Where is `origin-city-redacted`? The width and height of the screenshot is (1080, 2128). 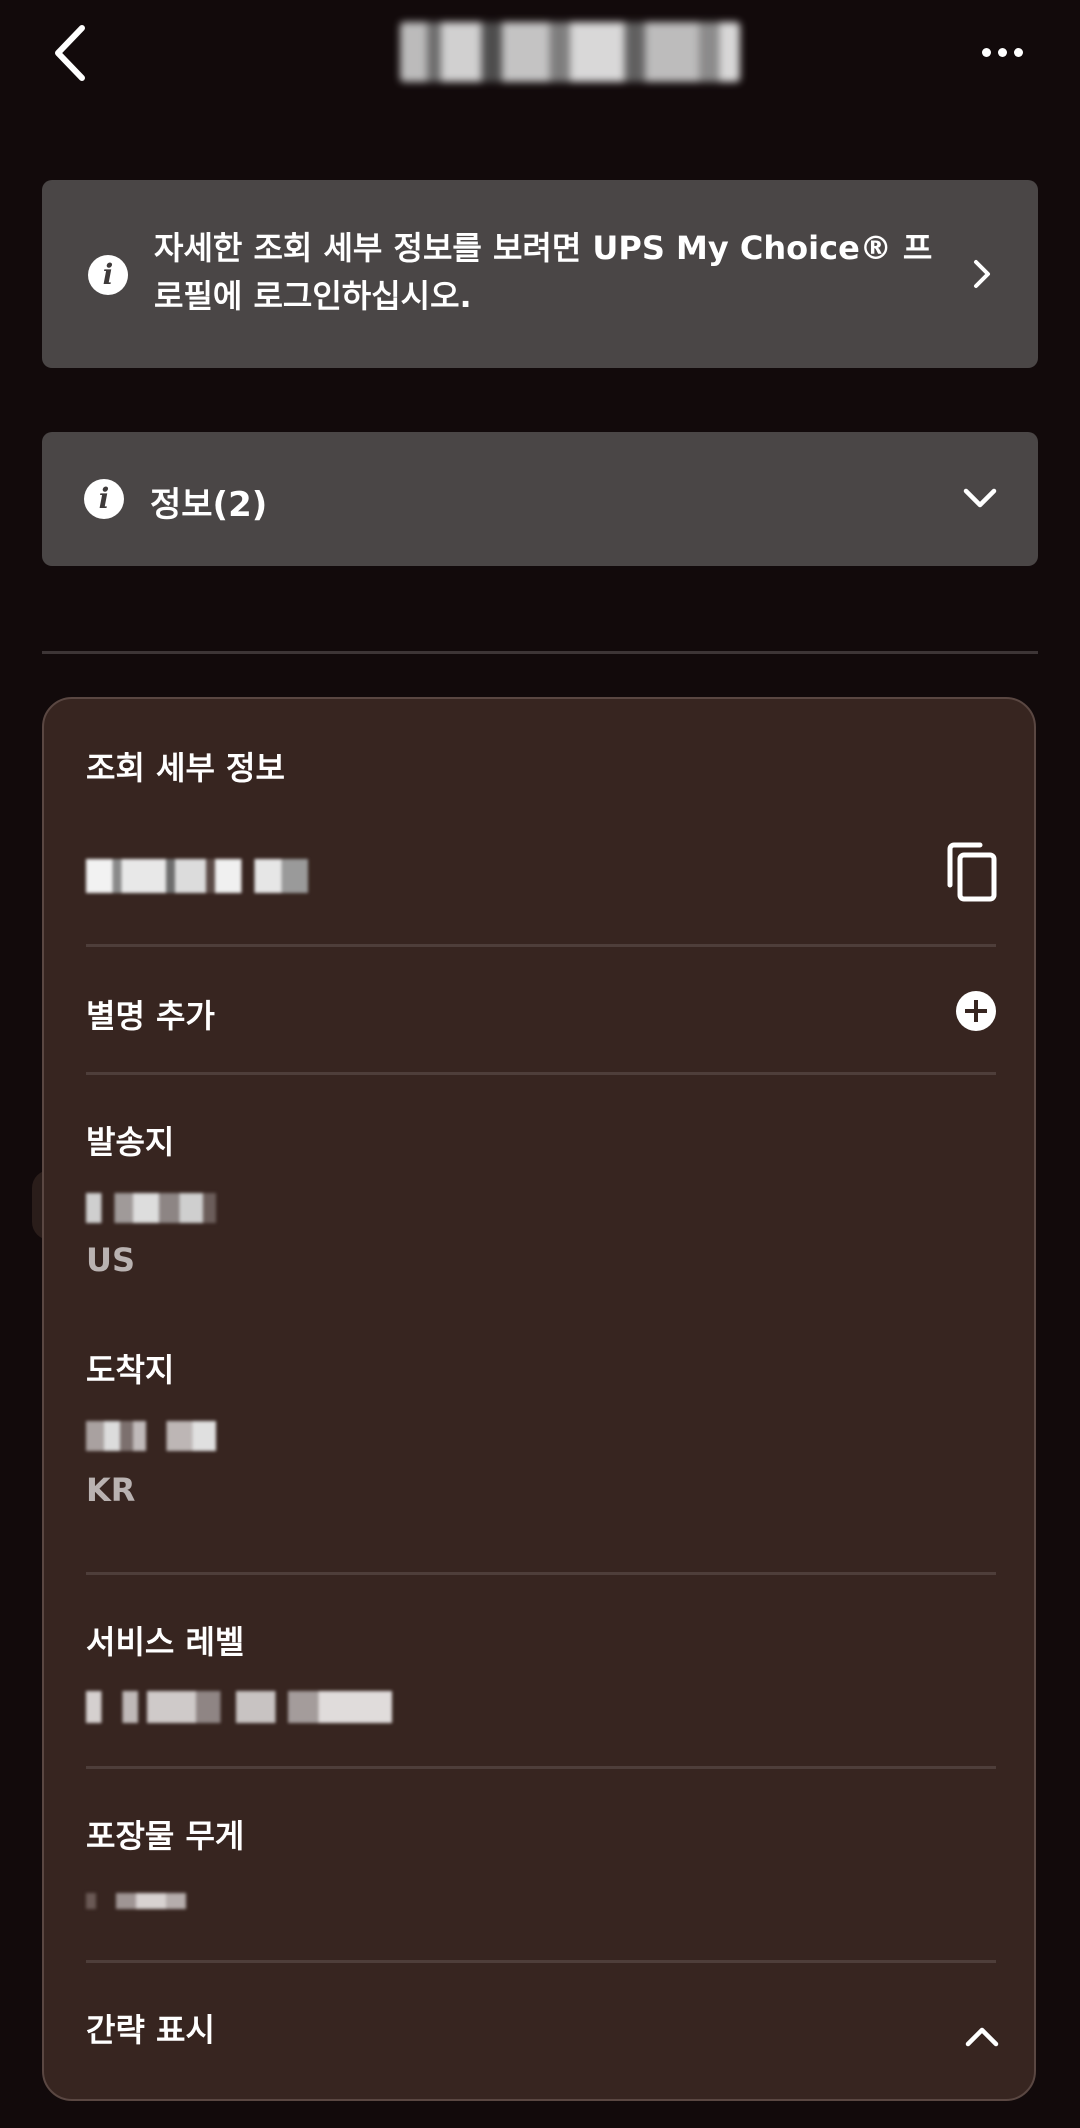
origin-city-redacted is located at coordinates (151, 1208).